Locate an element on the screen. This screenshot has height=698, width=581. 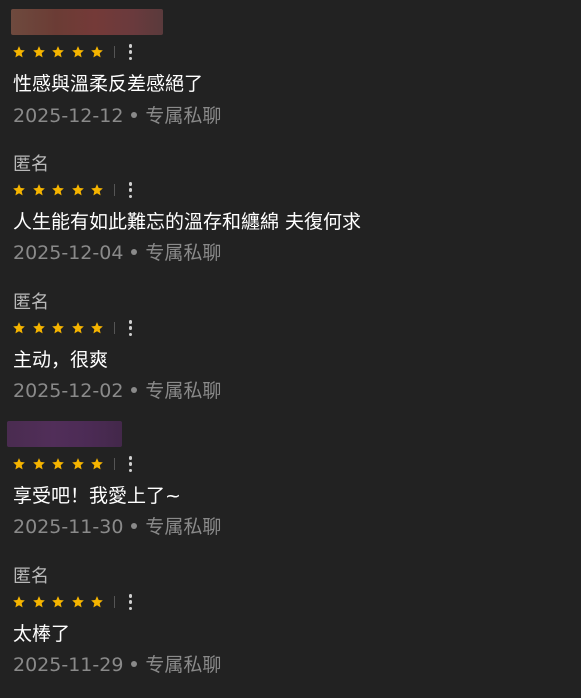
review-meta: 2025-12-02 专属私聊 is located at coordinates (117, 391).